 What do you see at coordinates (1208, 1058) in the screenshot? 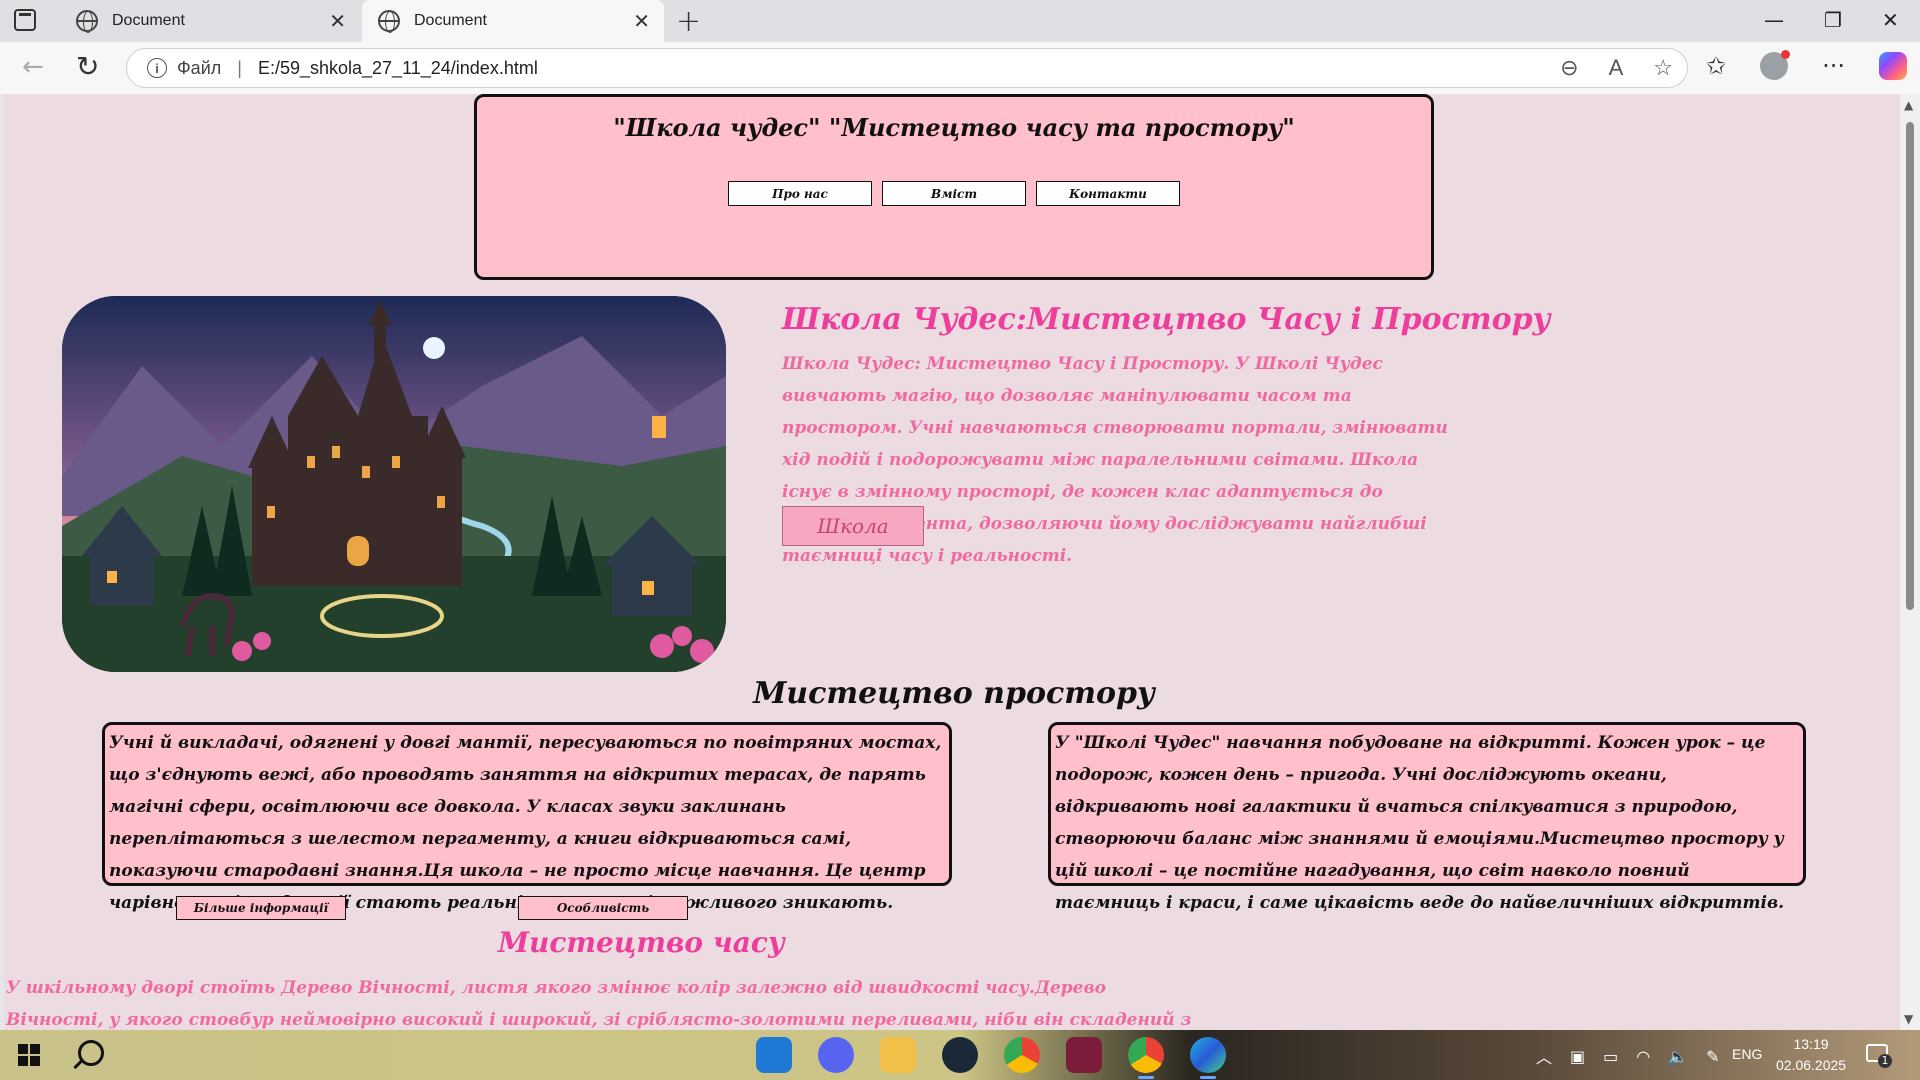
I see `edge-icon` at bounding box center [1208, 1058].